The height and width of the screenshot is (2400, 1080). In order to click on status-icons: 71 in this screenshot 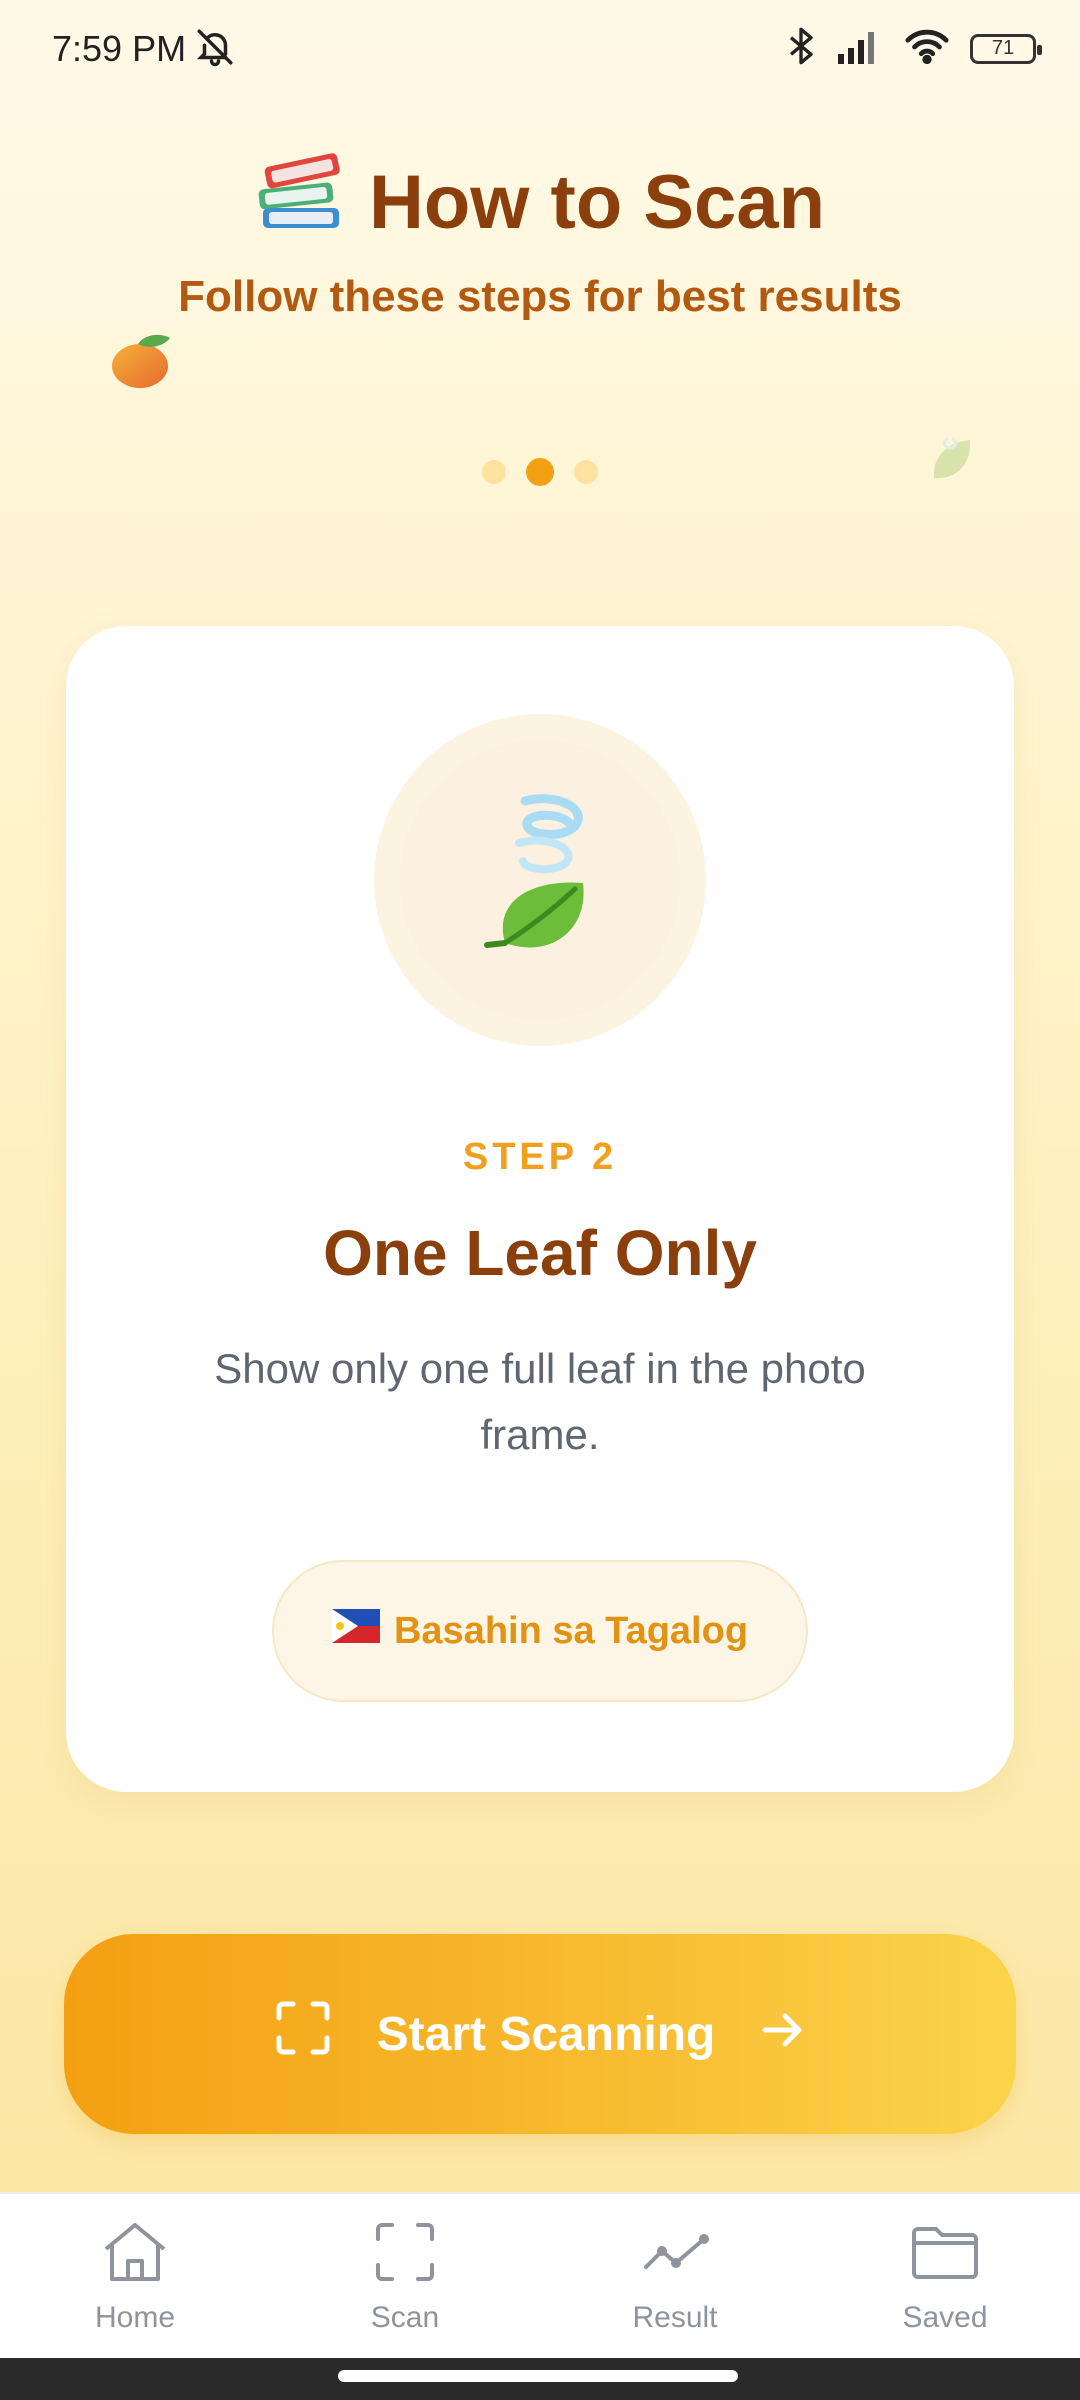, I will do `click(914, 48)`.